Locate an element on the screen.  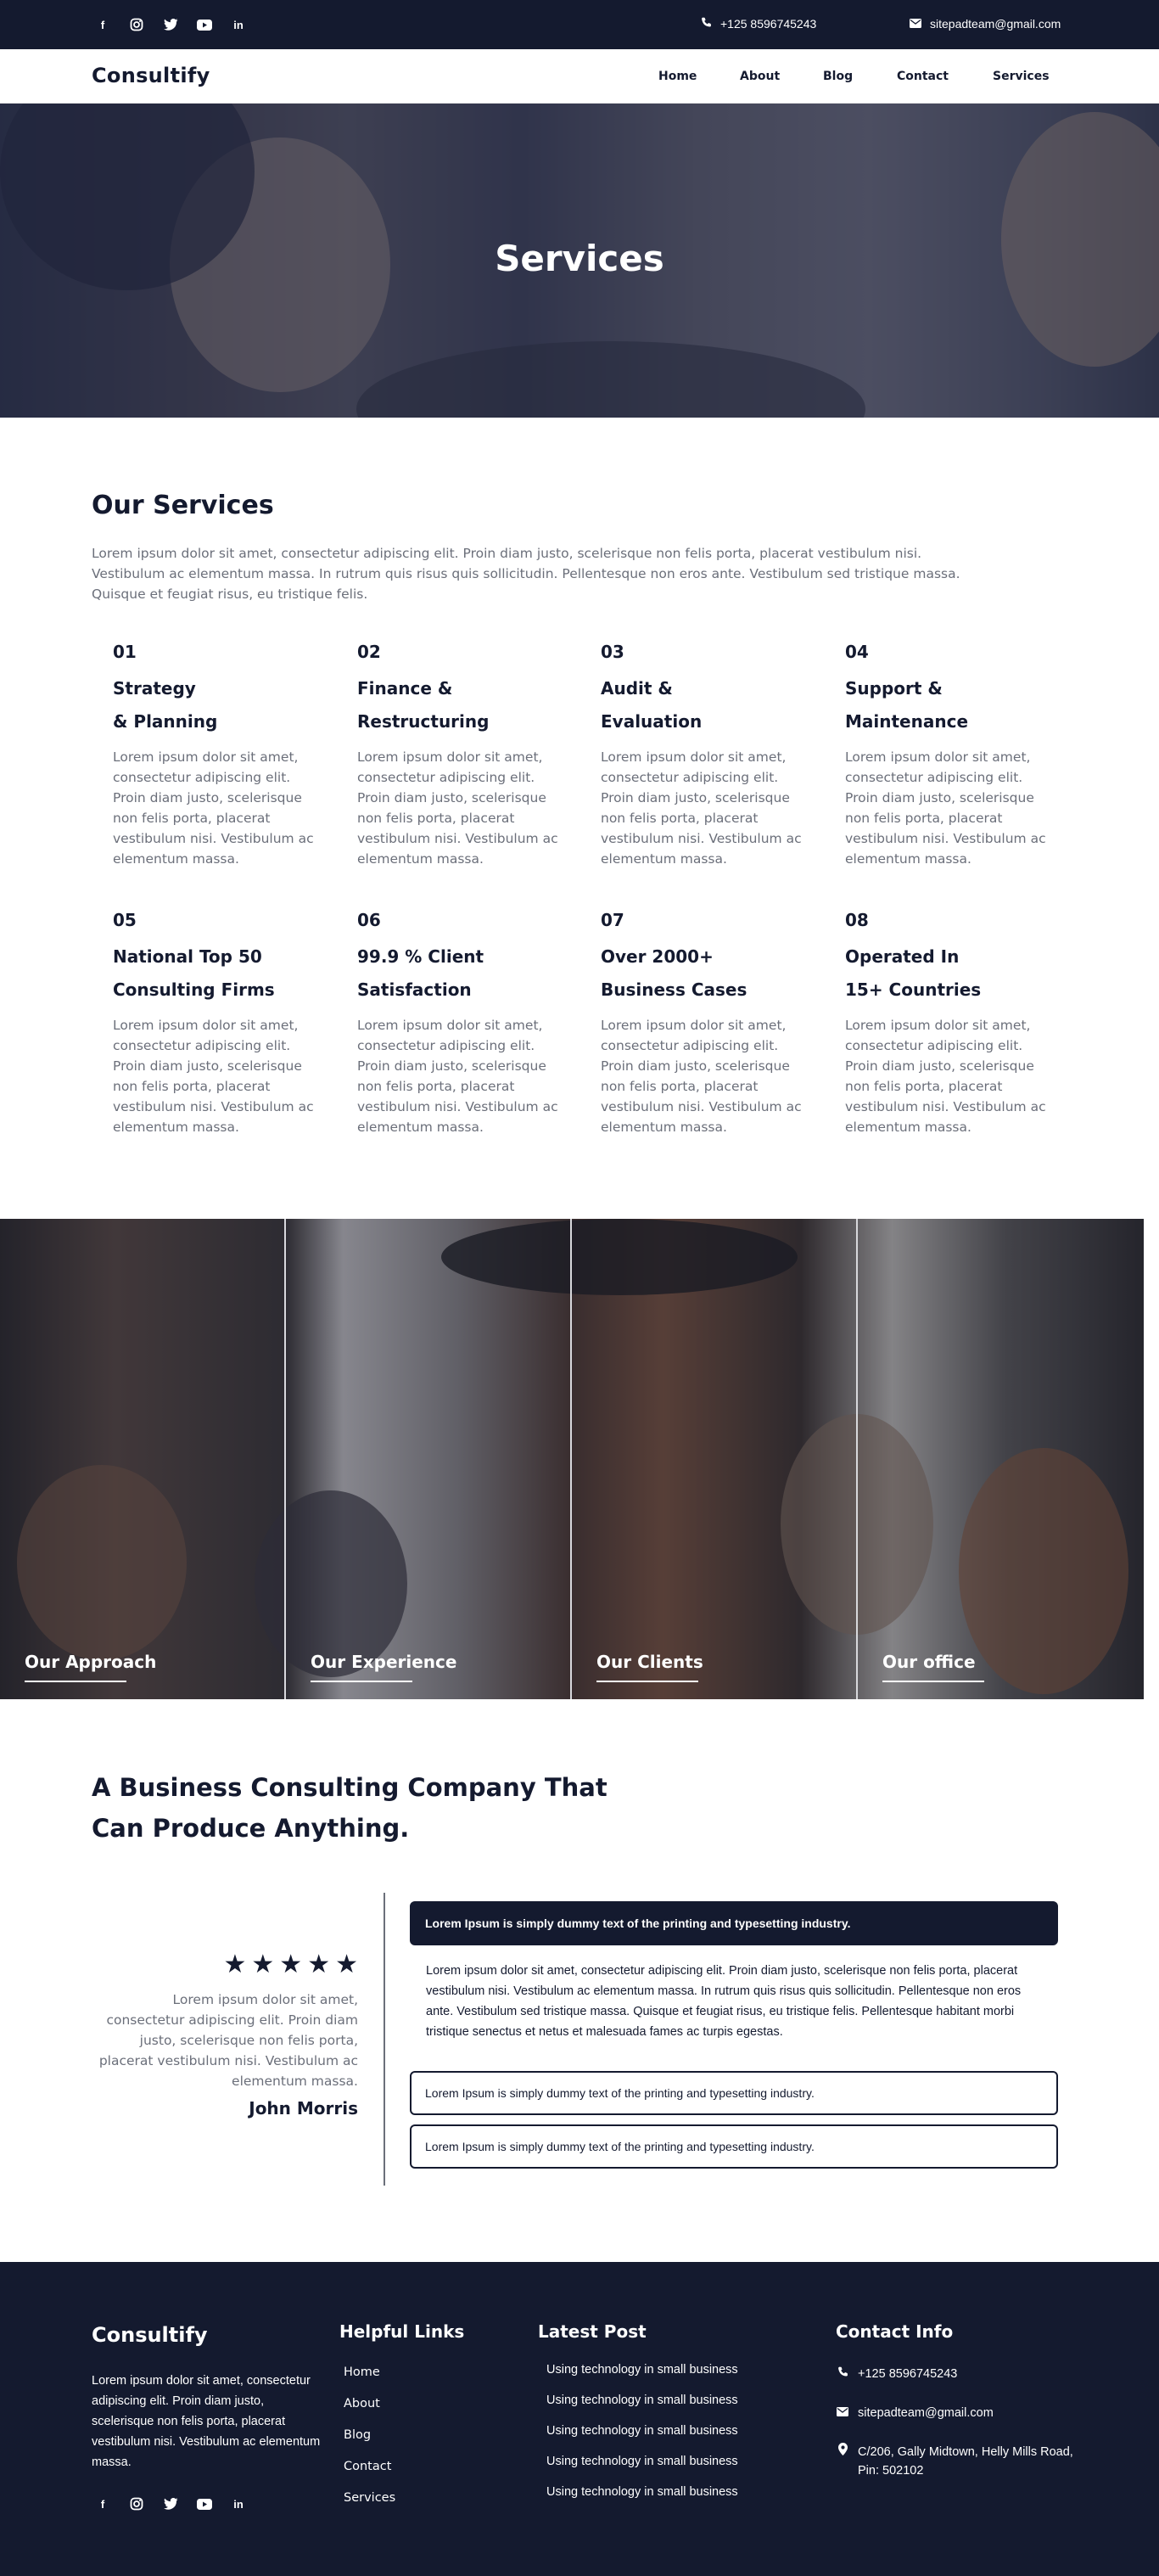
footer-social-links: f in is located at coordinates (170, 2503).